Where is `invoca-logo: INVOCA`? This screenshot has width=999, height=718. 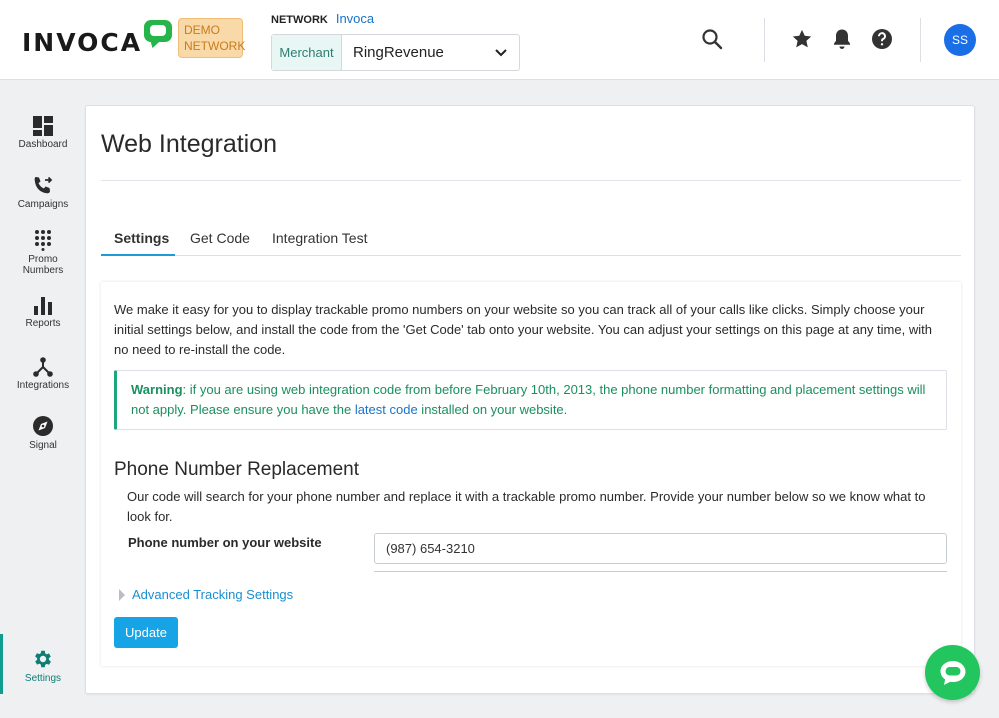 invoca-logo: INVOCA is located at coordinates (97, 41).